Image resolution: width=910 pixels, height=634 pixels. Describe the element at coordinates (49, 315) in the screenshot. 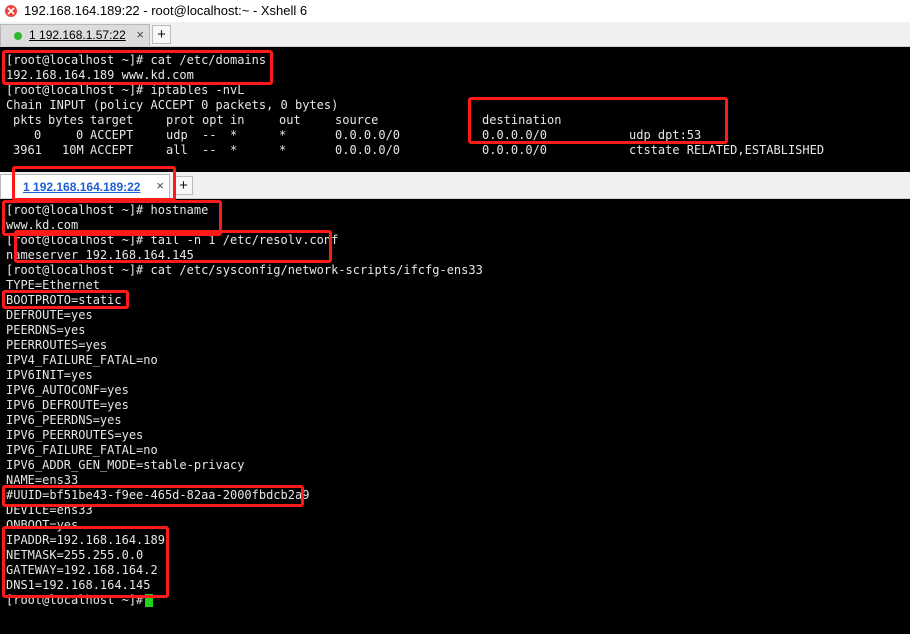

I see `terminal-line: DEFROUTE=yes` at that location.